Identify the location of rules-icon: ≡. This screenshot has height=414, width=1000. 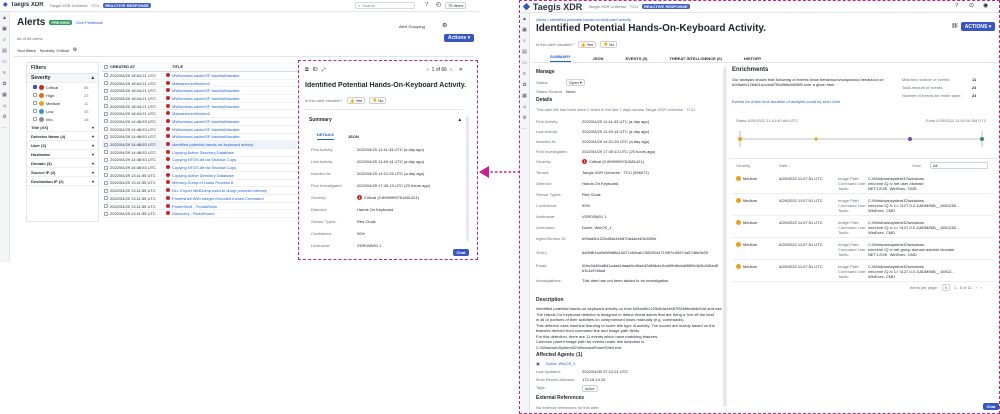
(524, 74).